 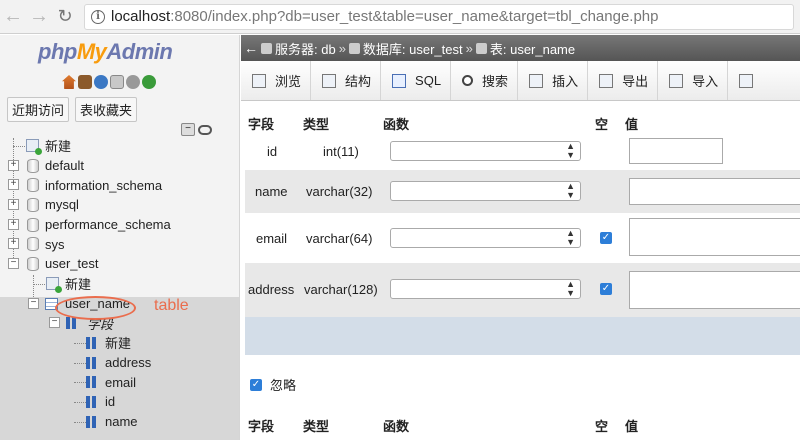 What do you see at coordinates (746, 80) in the screenshot?
I see `more-icon` at bounding box center [746, 80].